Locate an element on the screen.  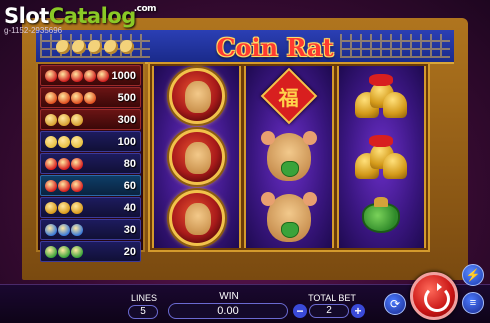
total-bet-value: 2 is located at coordinates (329, 311).